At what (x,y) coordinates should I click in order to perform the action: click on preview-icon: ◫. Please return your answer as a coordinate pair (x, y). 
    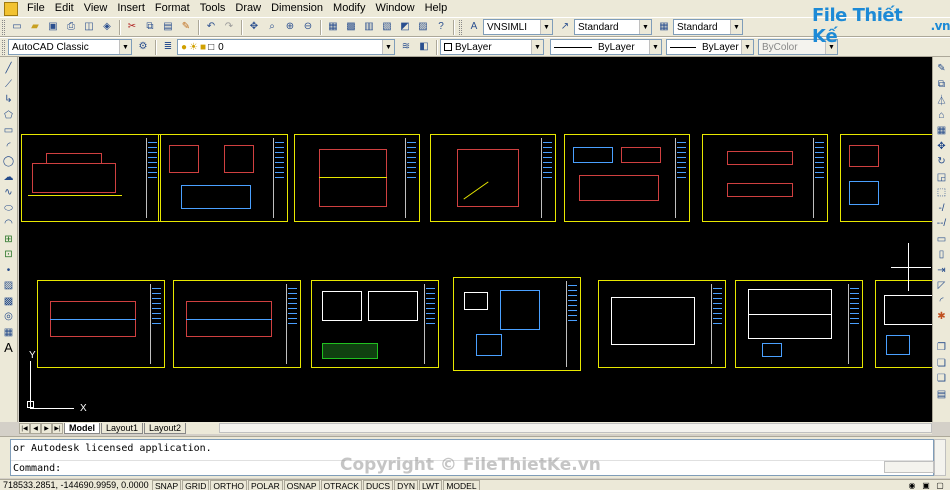
    Looking at the image, I should click on (89, 27).